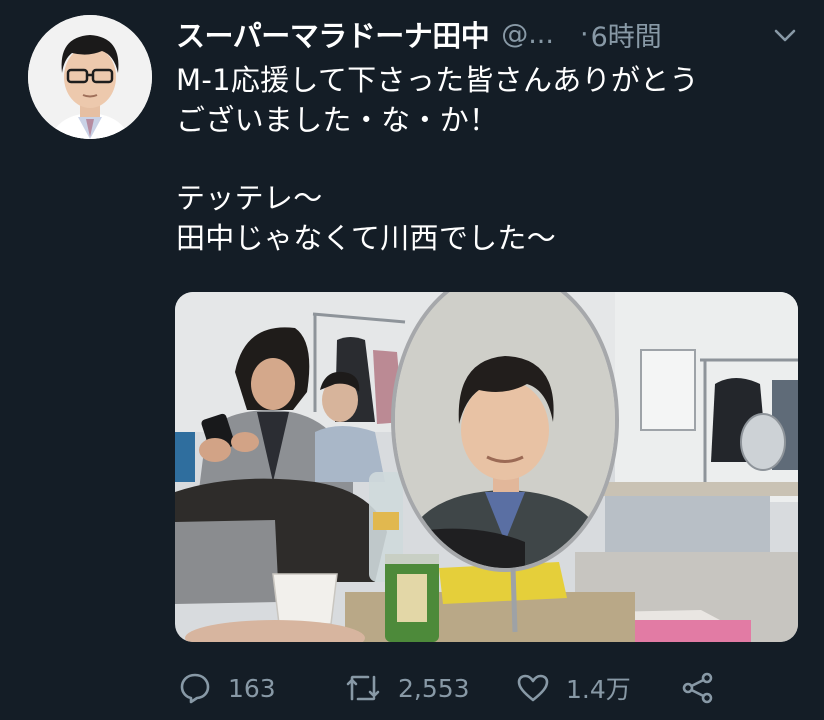  Describe the element at coordinates (437, 80) in the screenshot. I see `tweet-text-line: M-1応援して下さった皆さんありがとう` at that location.